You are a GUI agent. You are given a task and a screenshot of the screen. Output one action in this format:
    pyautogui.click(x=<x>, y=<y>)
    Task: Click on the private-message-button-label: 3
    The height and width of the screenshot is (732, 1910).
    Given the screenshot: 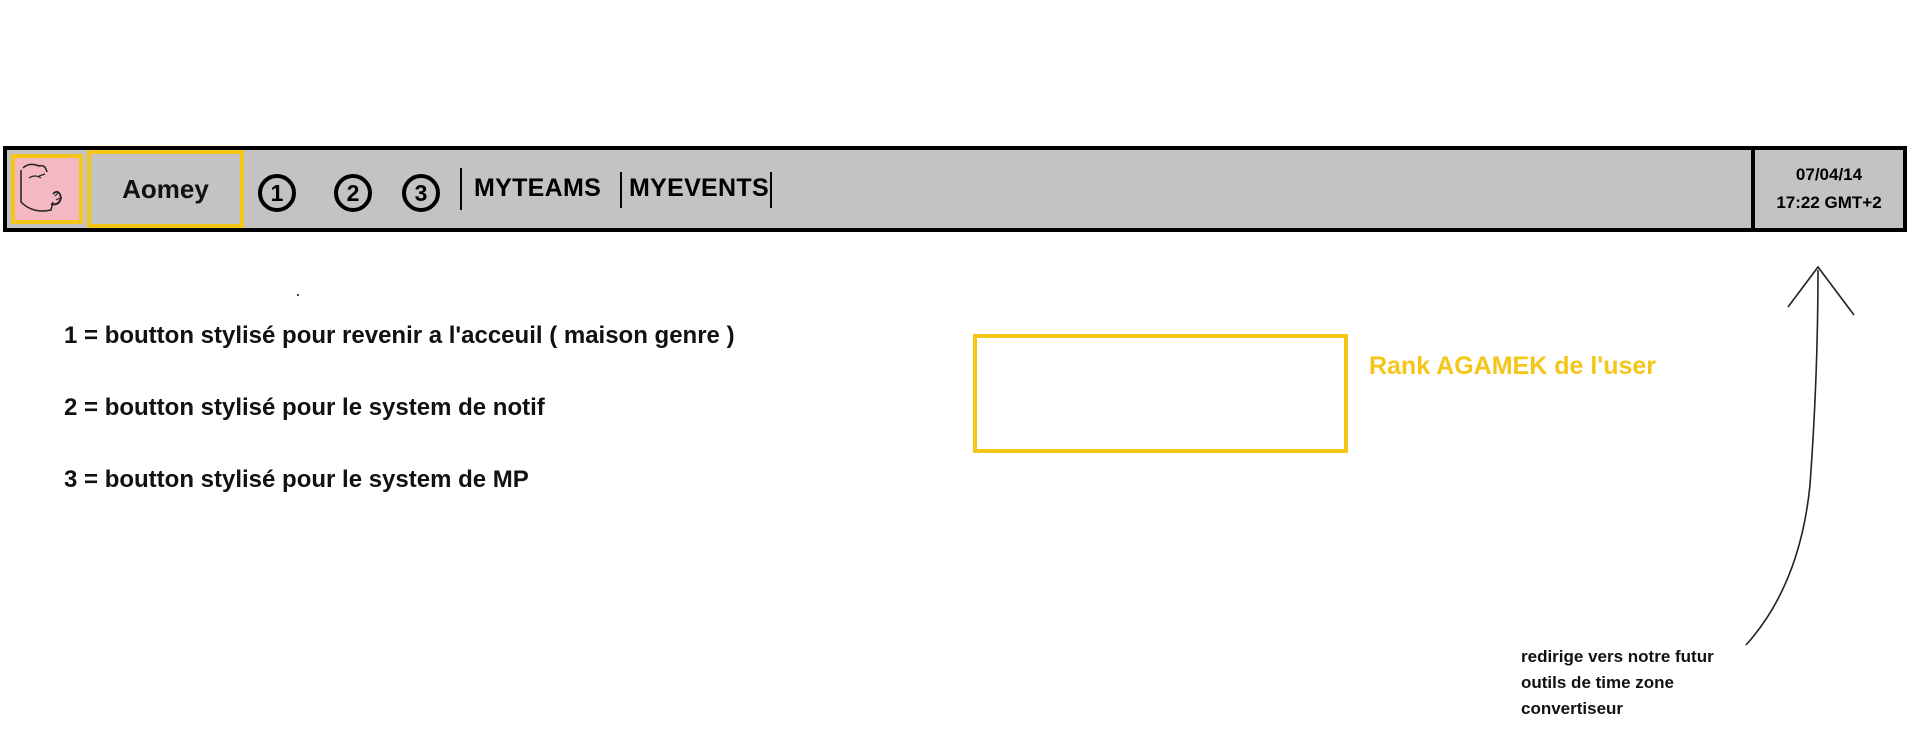 What is the action you would take?
    pyautogui.click(x=421, y=192)
    